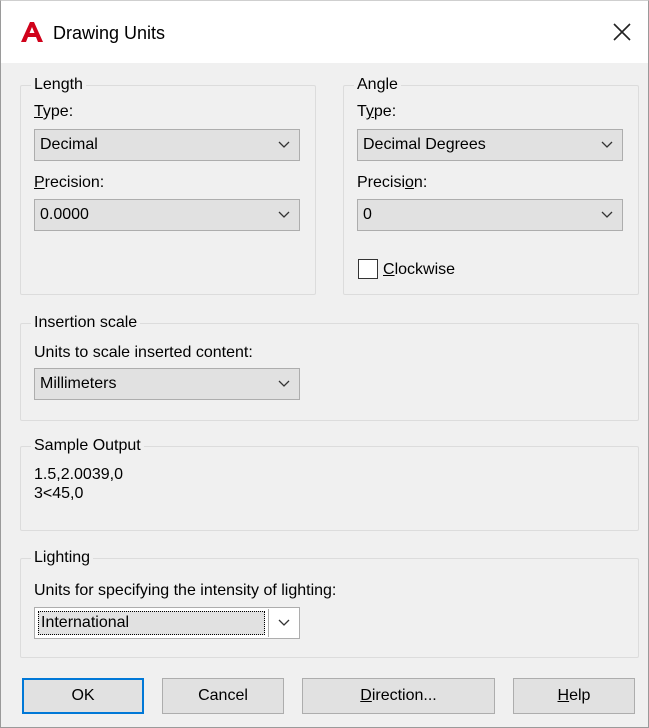 This screenshot has width=649, height=728. I want to click on lighting-units-select: International, so click(167, 623).